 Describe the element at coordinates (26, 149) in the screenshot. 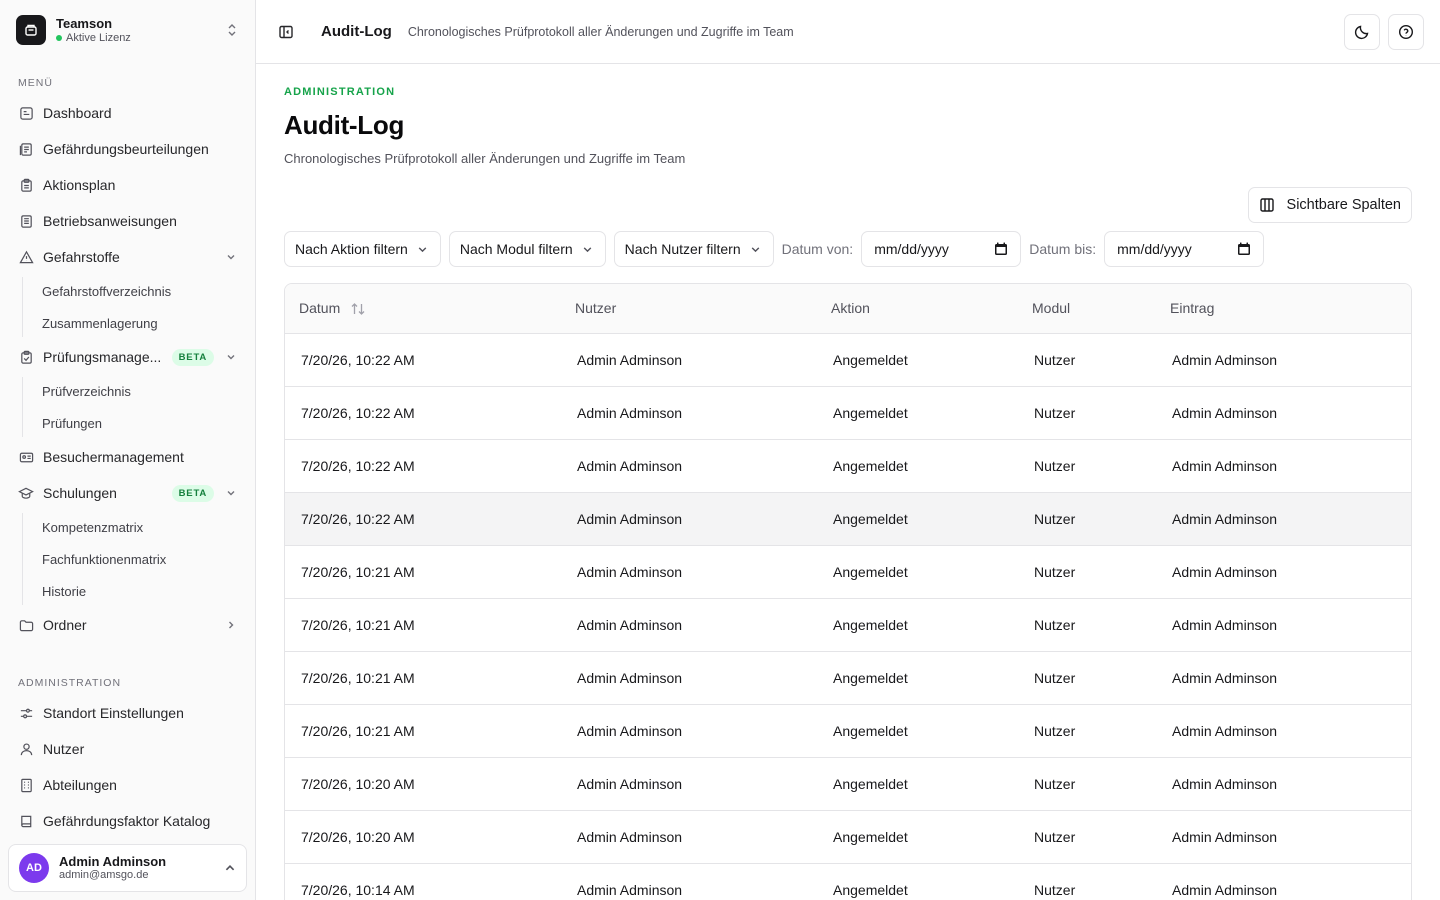

I see `document-list-icon` at that location.